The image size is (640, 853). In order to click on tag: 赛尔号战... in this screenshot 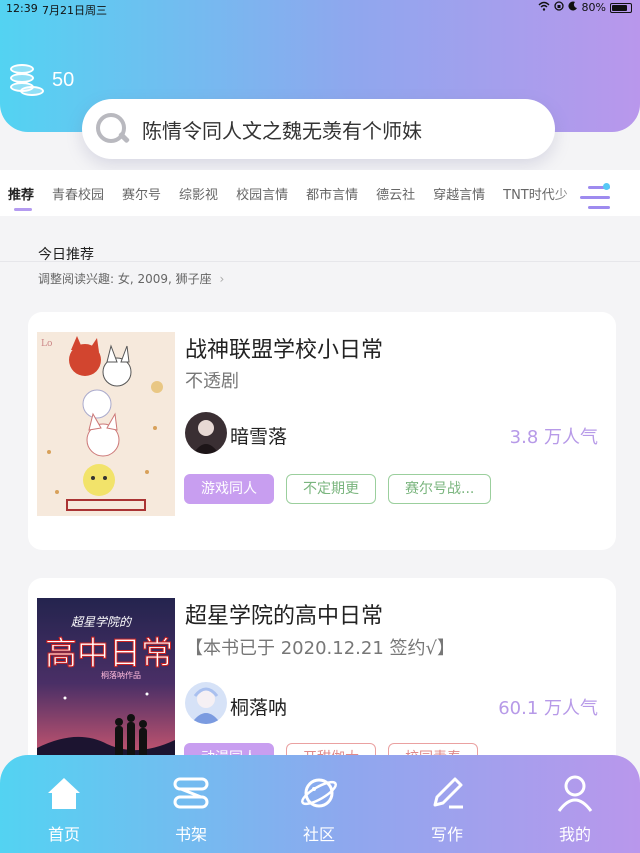, I will do `click(440, 489)`.